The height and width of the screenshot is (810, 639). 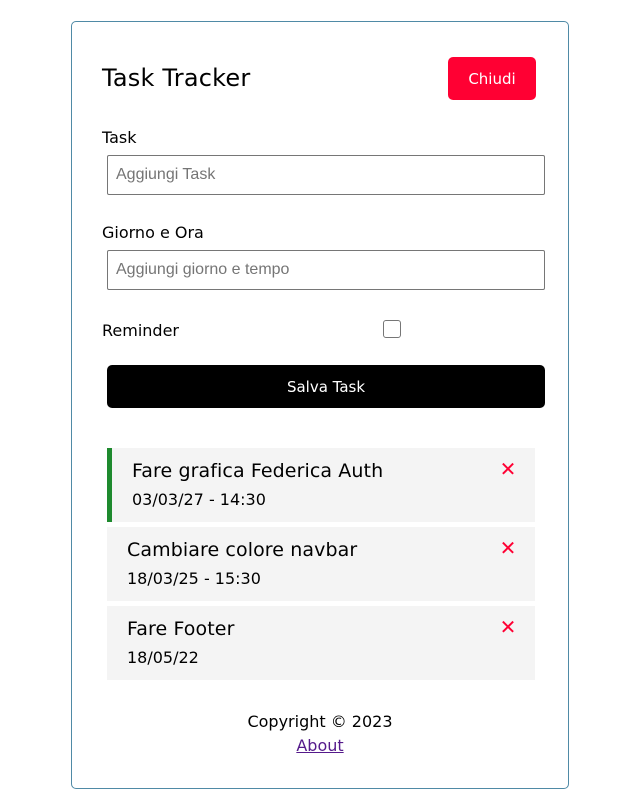 I want to click on day-label: Giorno e Ora, so click(x=153, y=232).